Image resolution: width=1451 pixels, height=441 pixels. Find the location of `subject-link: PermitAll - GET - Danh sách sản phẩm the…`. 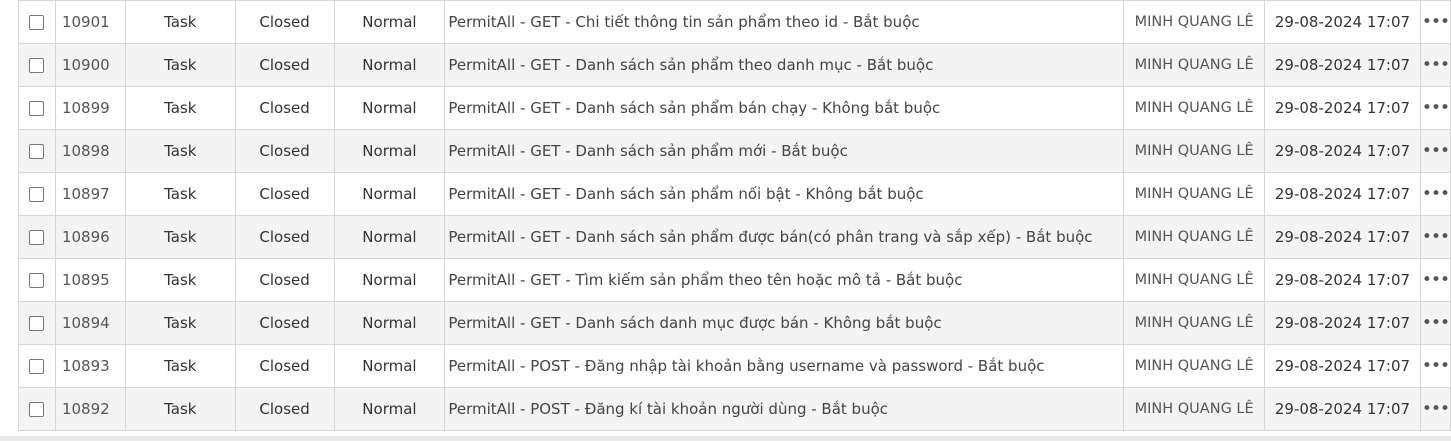

subject-link: PermitAll - GET - Danh sách sản phẩm the… is located at coordinates (690, 65).